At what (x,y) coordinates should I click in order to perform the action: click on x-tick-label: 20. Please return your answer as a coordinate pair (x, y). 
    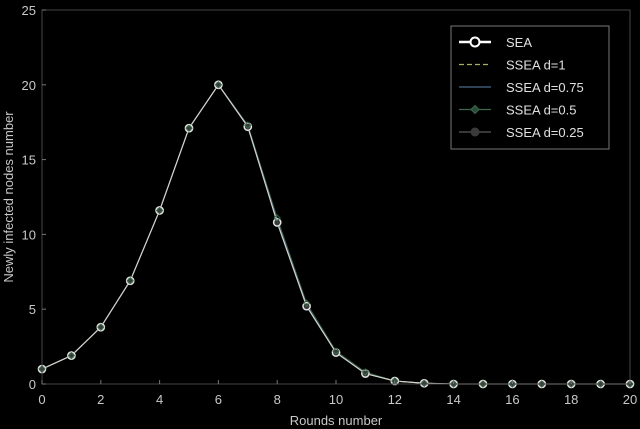
    Looking at the image, I should click on (630, 399).